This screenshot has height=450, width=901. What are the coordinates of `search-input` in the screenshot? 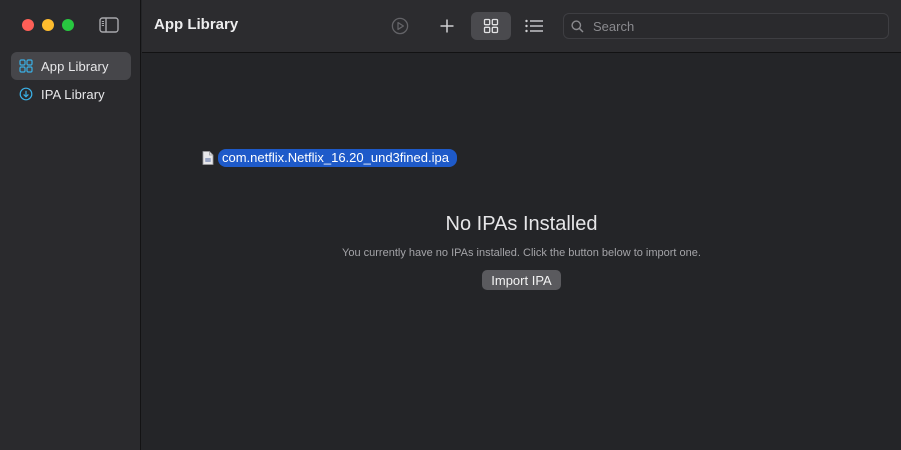 It's located at (733, 26).